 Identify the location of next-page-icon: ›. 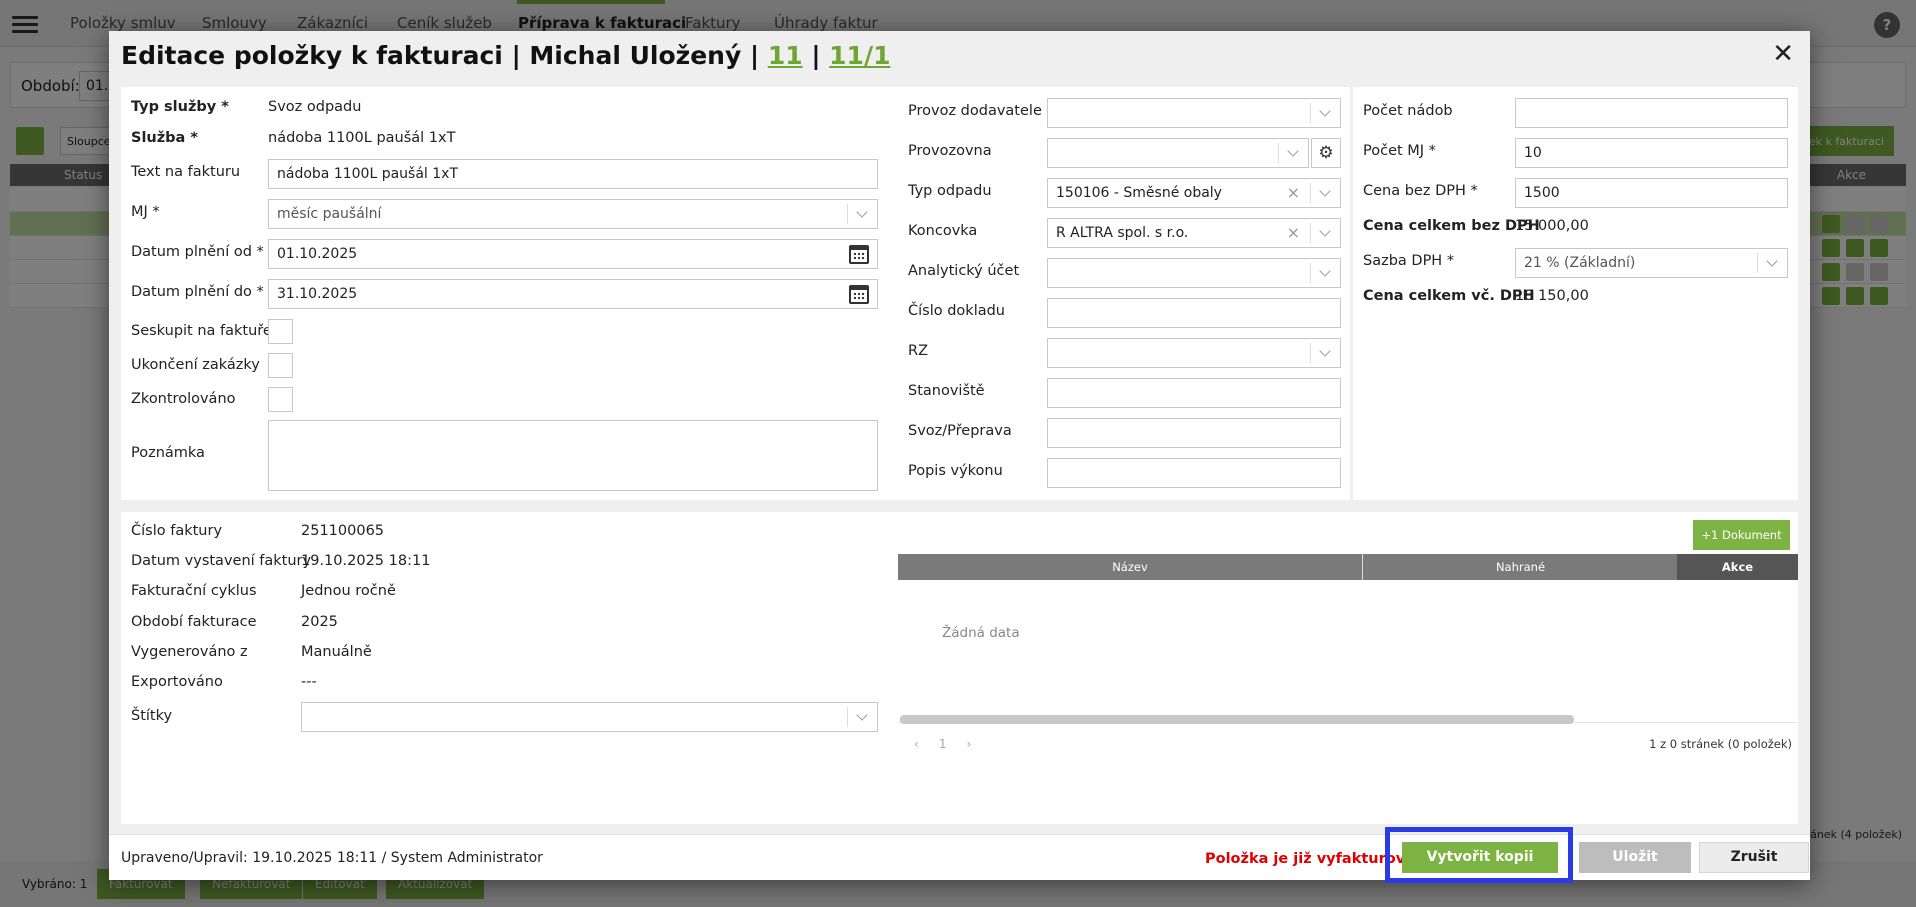
(968, 744).